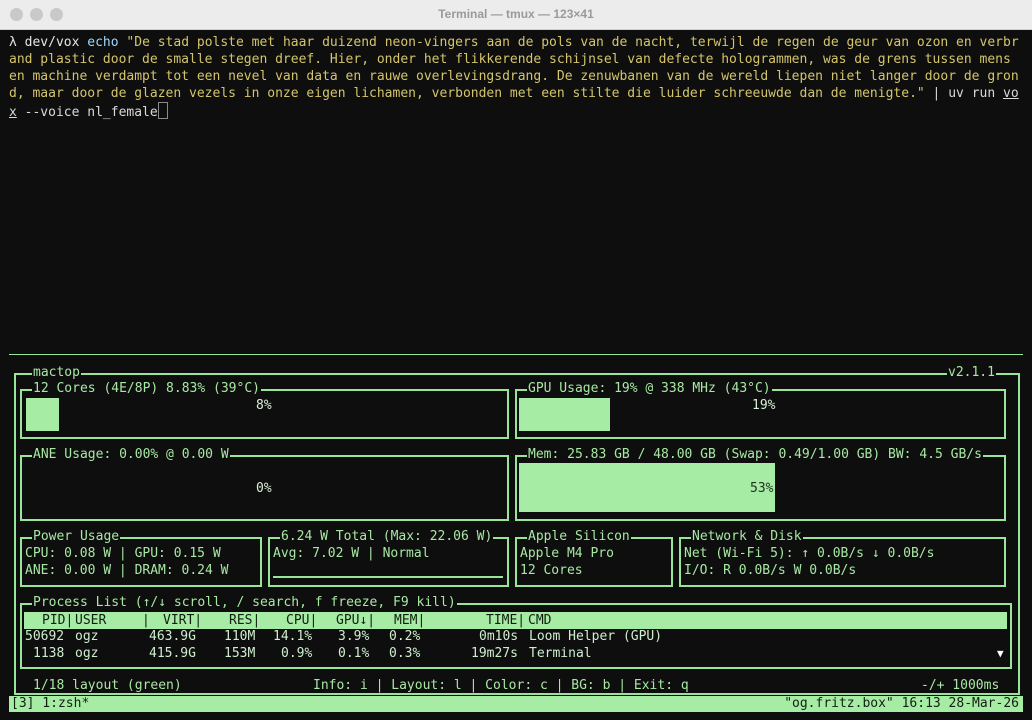 The image size is (1032, 720). Describe the element at coordinates (1000, 653) in the screenshot. I see `scroll-down-icon: ▼` at that location.